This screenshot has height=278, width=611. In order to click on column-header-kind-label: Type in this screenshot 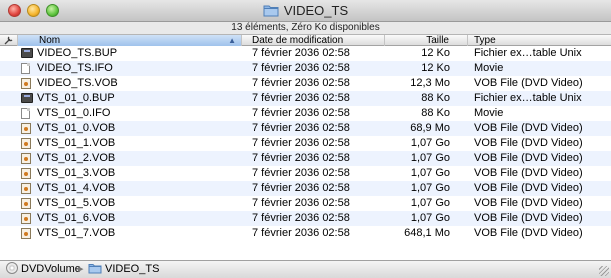, I will do `click(485, 40)`.